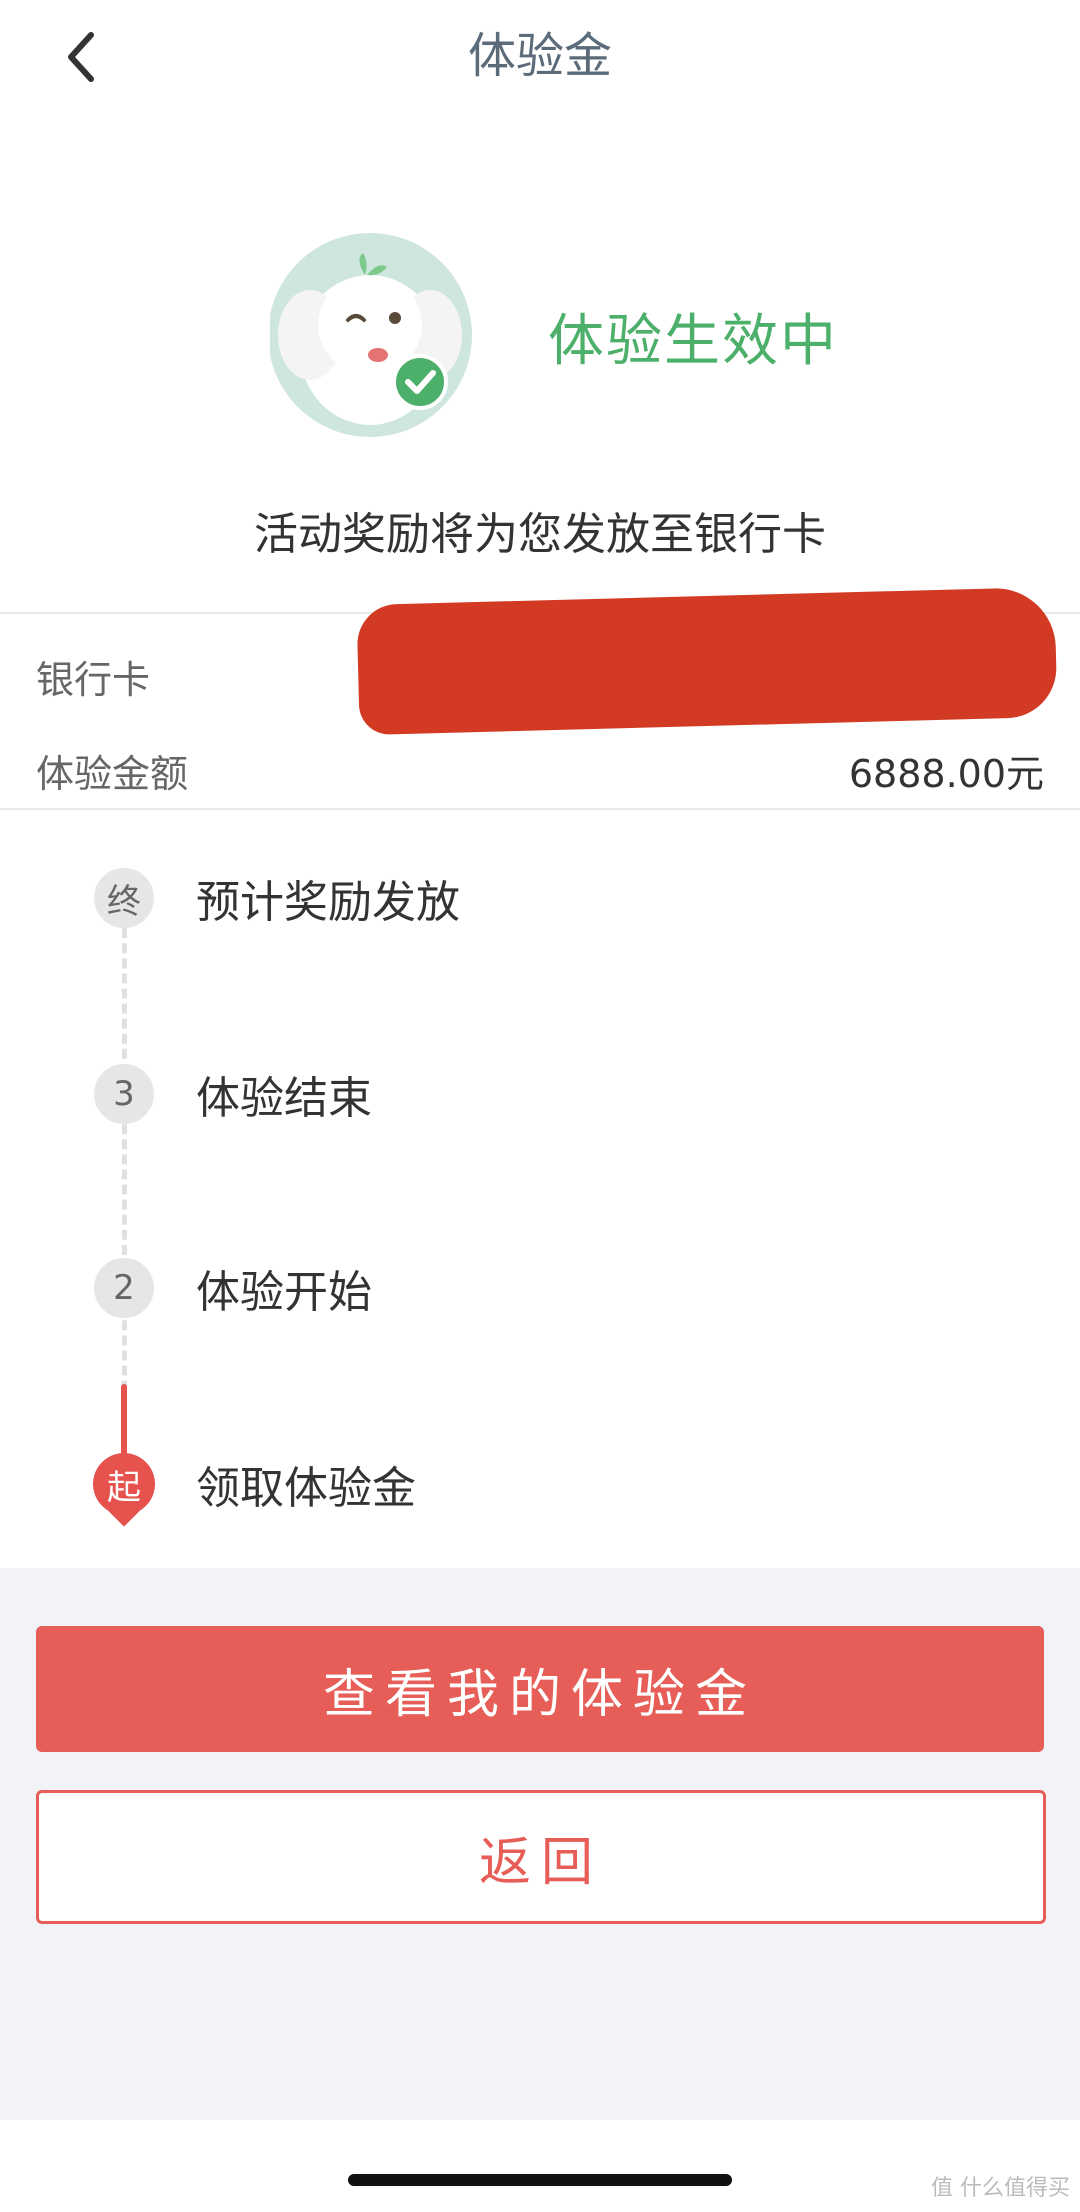 The height and width of the screenshot is (2212, 1080). I want to click on step-label-claim: 领取体验金, so click(306, 1488).